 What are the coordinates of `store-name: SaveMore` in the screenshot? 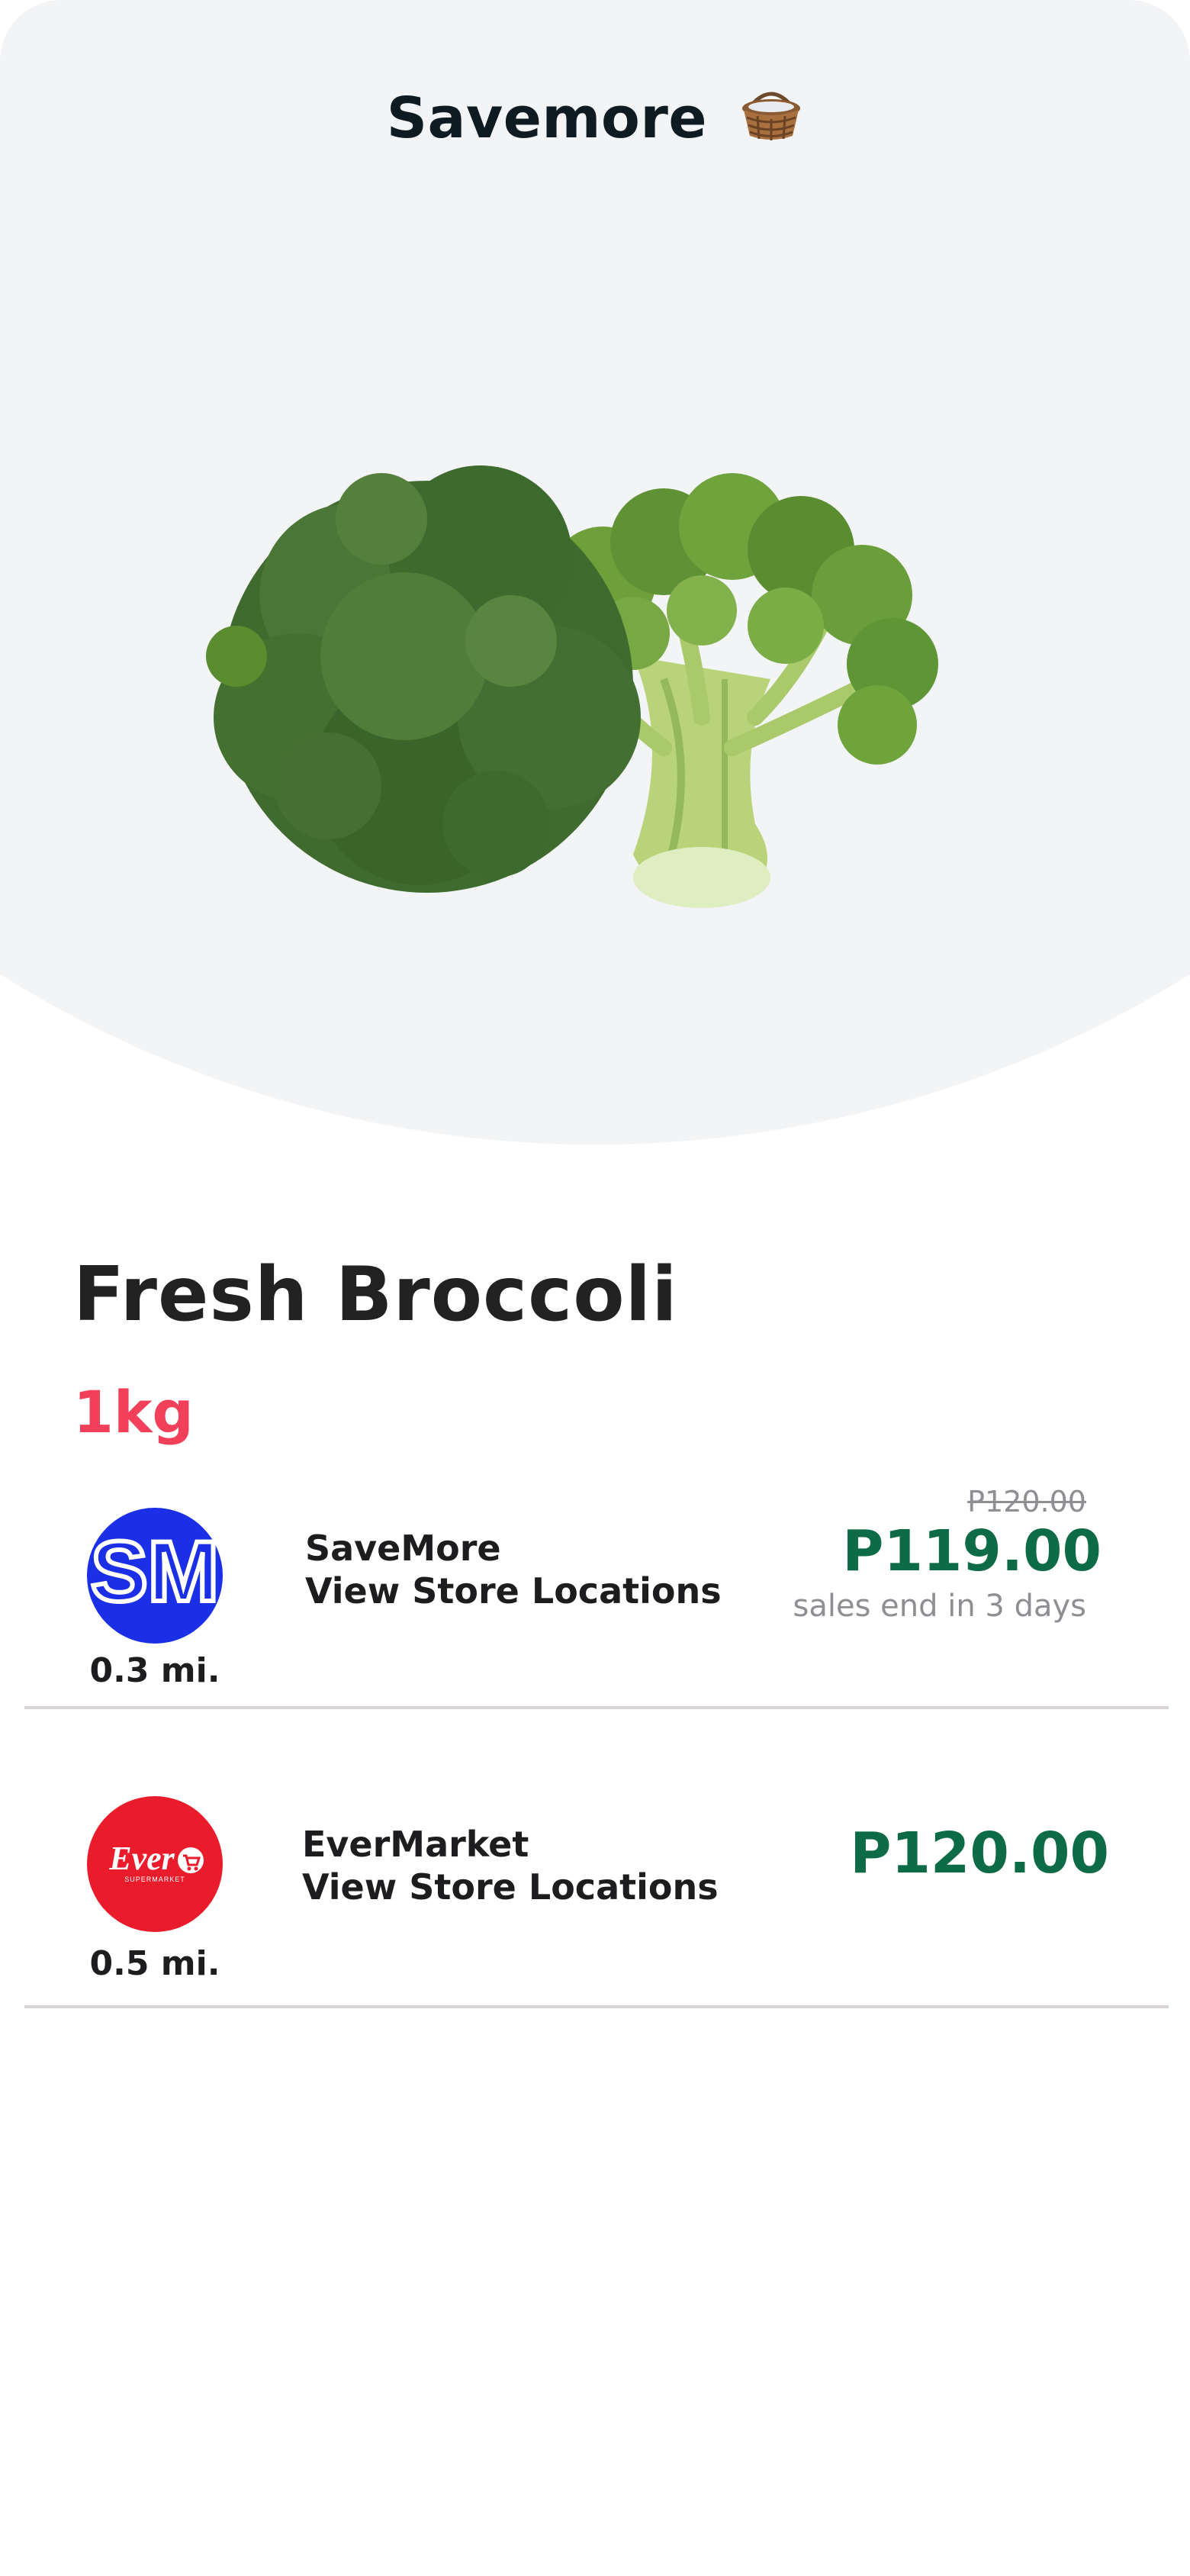 It's located at (403, 1548).